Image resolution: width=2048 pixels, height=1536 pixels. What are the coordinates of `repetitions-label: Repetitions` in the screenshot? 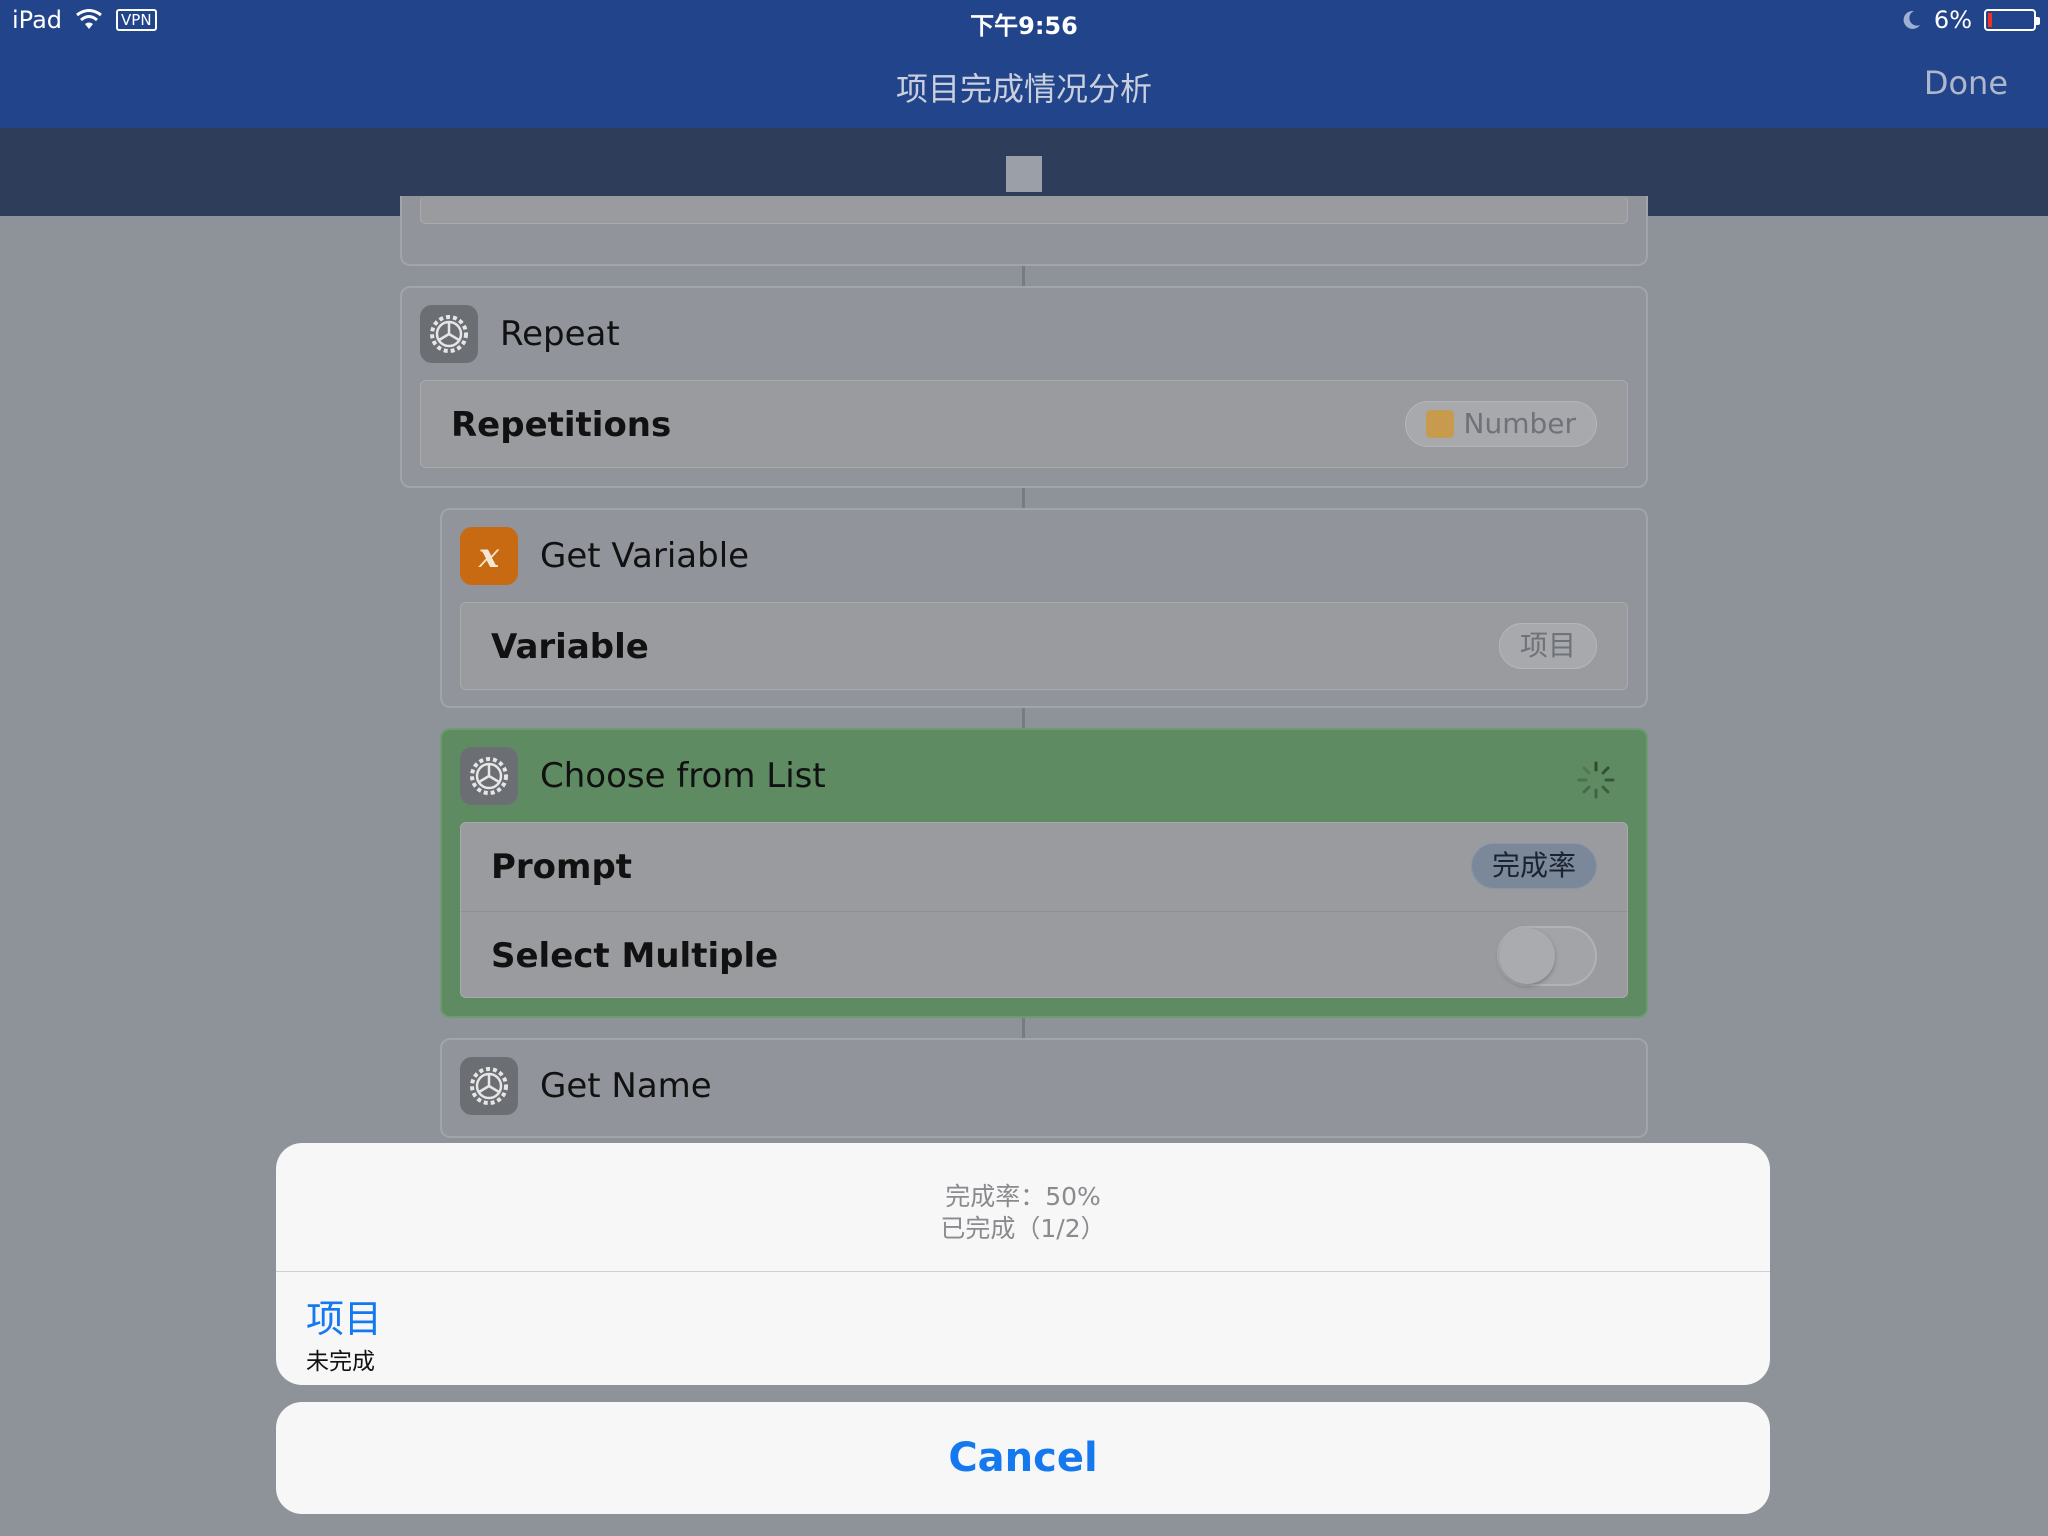 It's located at (561, 425).